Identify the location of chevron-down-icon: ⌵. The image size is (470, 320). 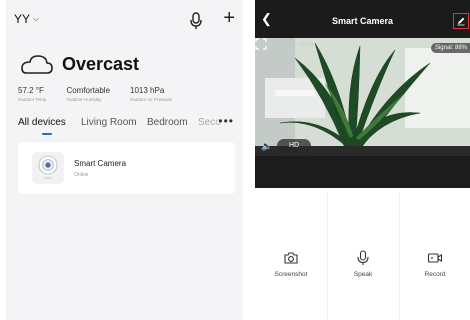
(36, 18).